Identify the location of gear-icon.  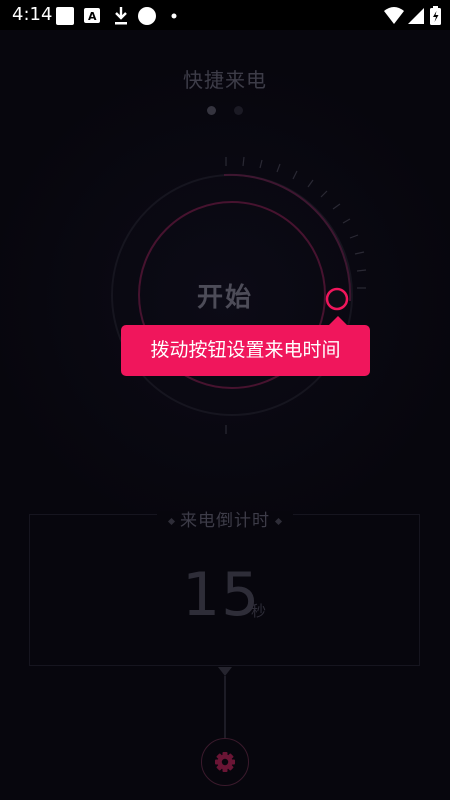
(224, 761).